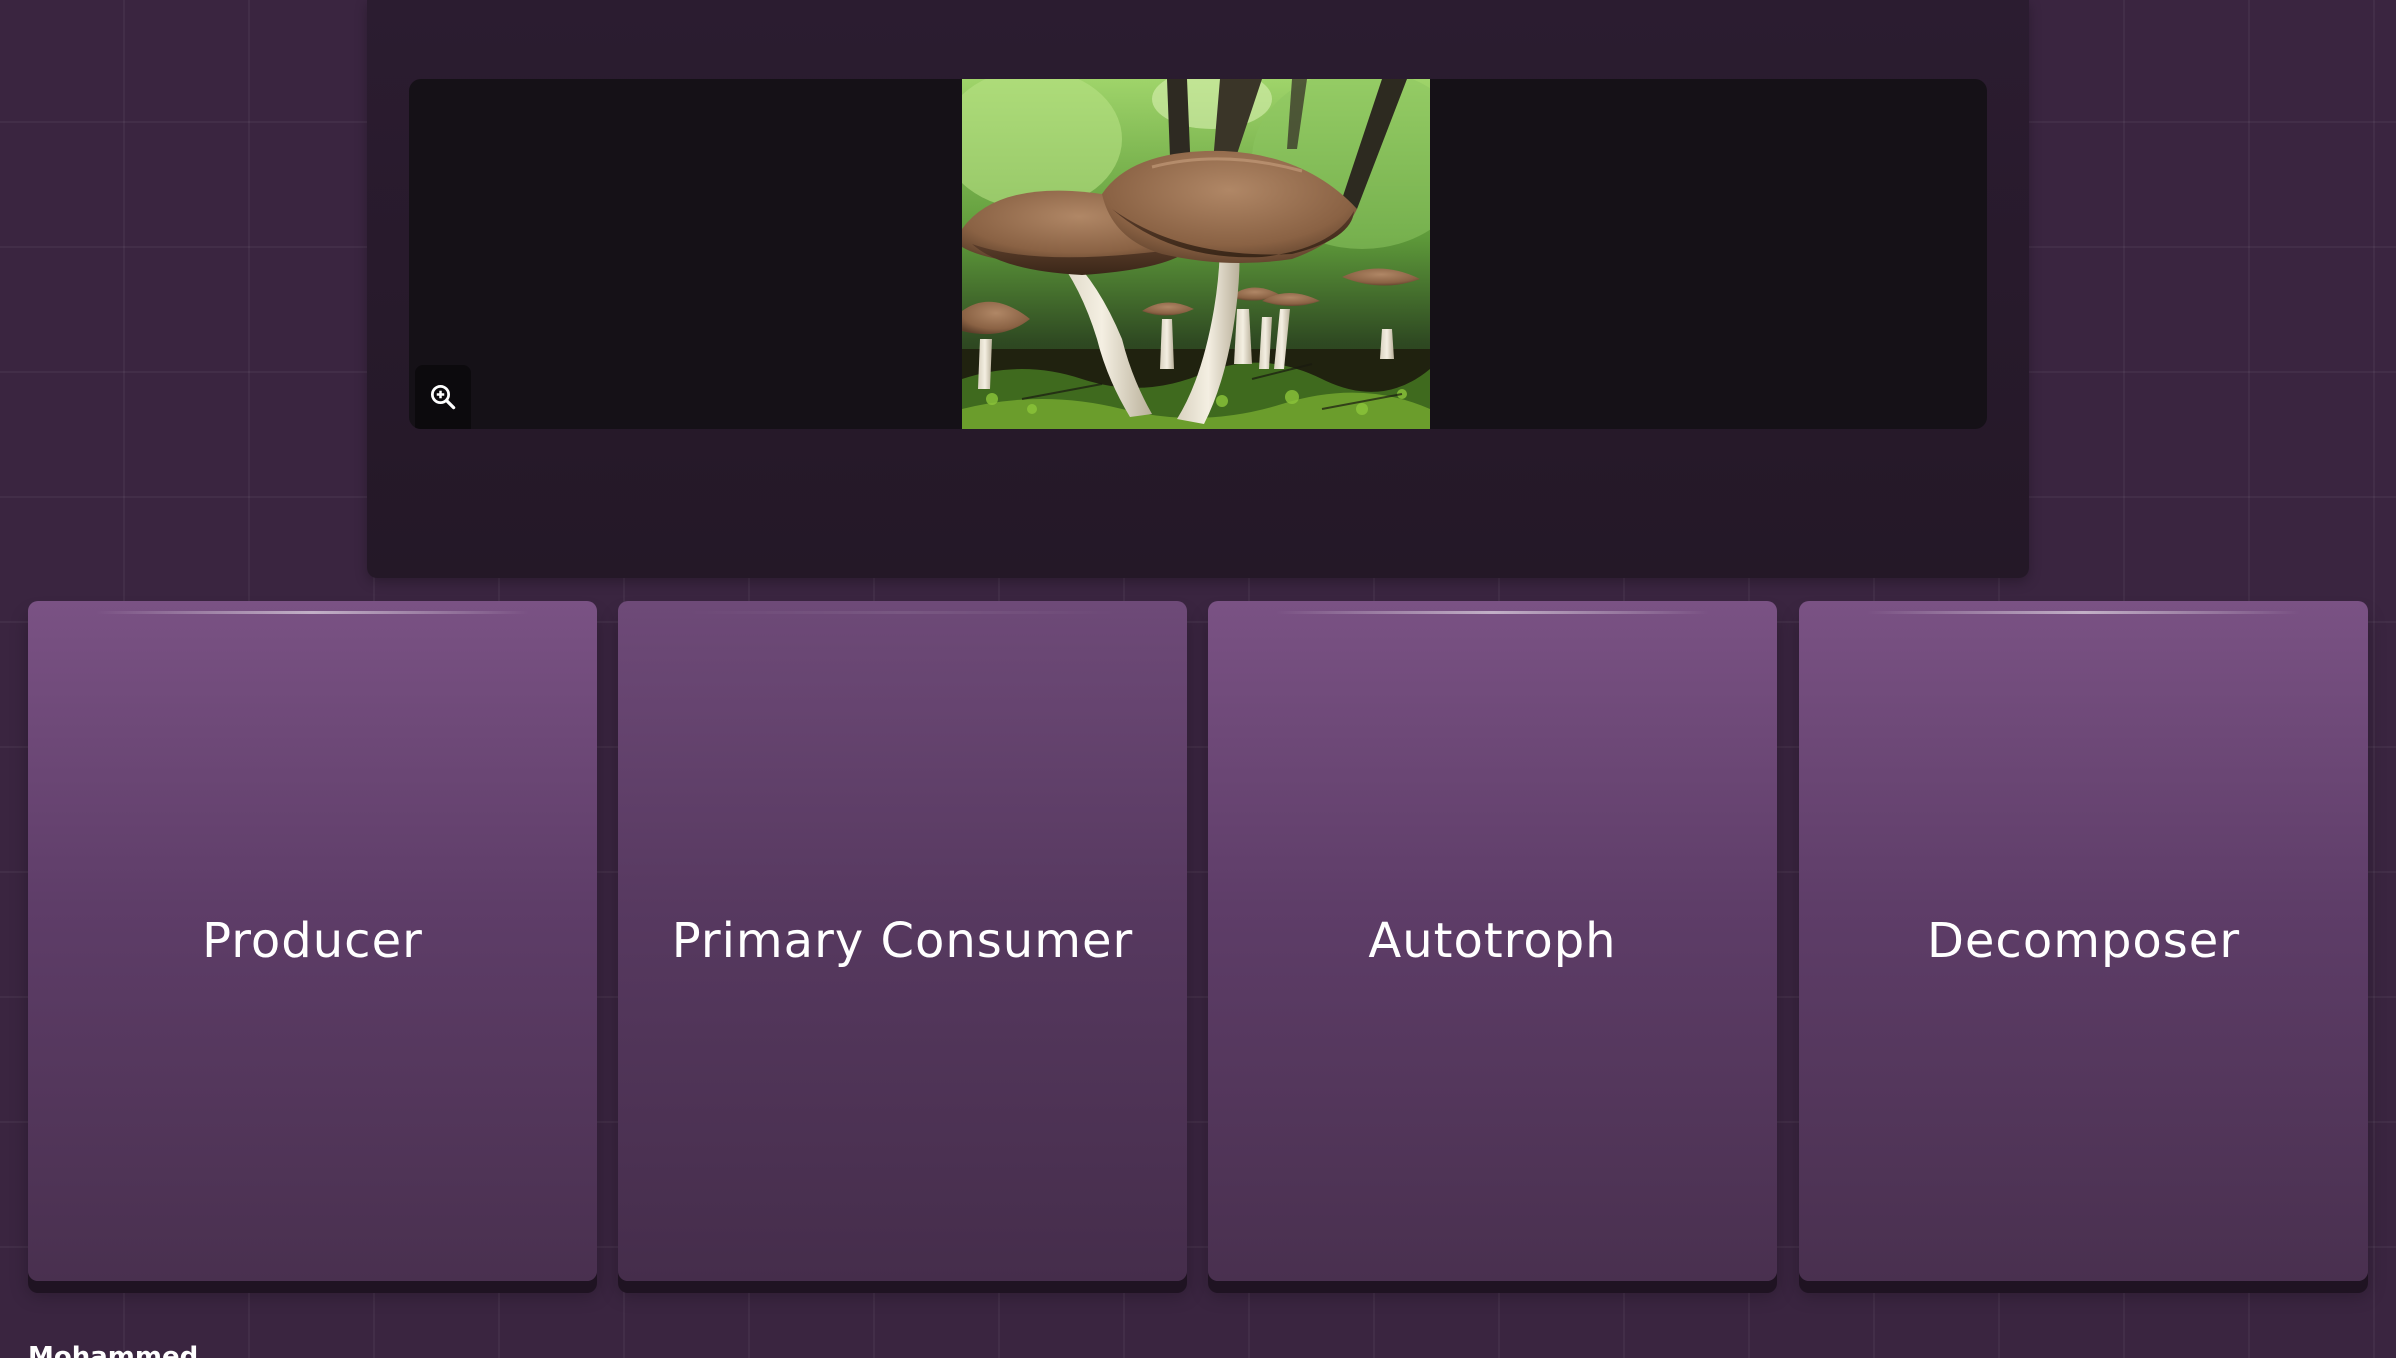  I want to click on answer-option-producer: Producer, so click(312, 941).